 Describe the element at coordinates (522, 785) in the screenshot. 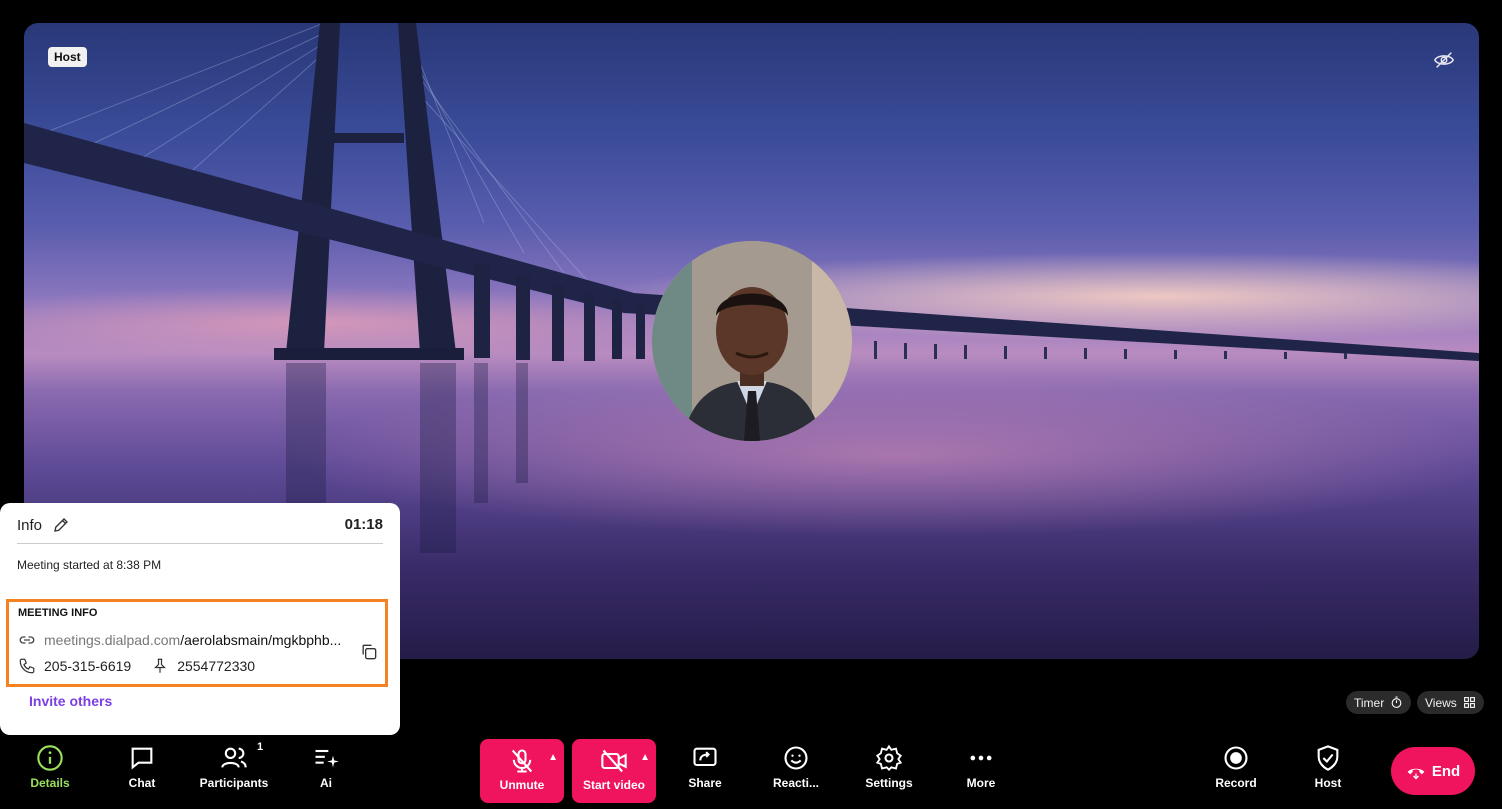

I see `unmute-label: Unmute` at that location.